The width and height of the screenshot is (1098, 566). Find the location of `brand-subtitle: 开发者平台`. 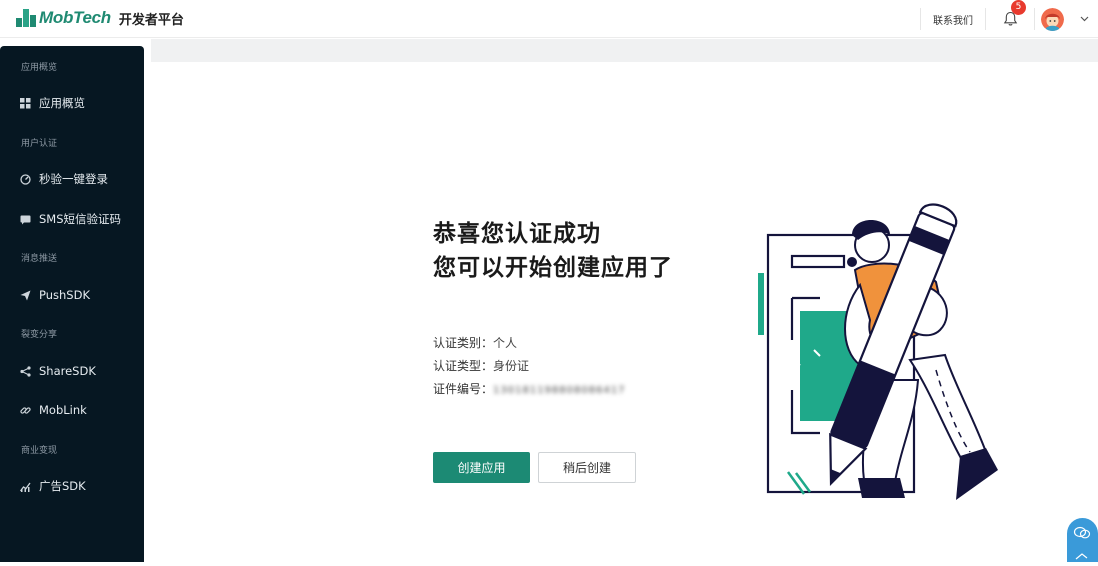

brand-subtitle: 开发者平台 is located at coordinates (151, 20).